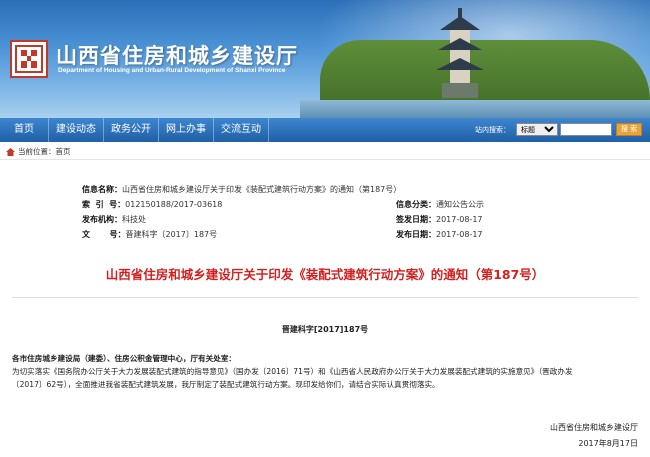  I want to click on banner-water, so click(475, 109).